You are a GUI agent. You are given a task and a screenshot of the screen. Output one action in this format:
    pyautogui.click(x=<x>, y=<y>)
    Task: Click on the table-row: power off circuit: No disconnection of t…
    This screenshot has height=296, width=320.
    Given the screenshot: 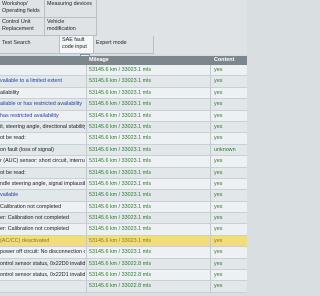 What is the action you would take?
    pyautogui.click(x=123, y=253)
    